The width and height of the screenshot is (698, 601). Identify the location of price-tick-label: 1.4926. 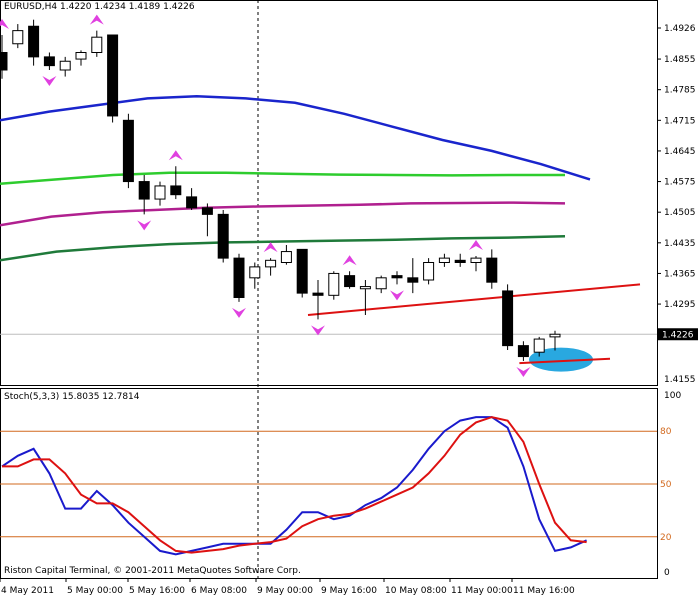
(680, 29).